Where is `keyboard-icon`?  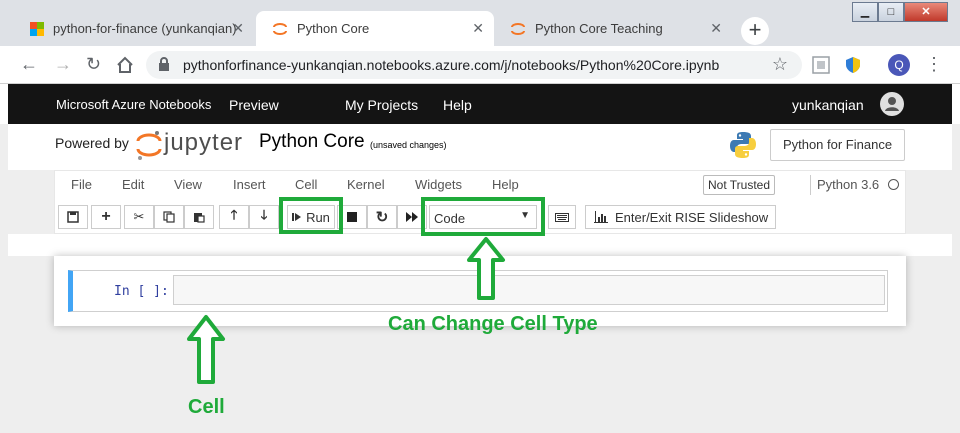
keyboard-icon is located at coordinates (562, 217).